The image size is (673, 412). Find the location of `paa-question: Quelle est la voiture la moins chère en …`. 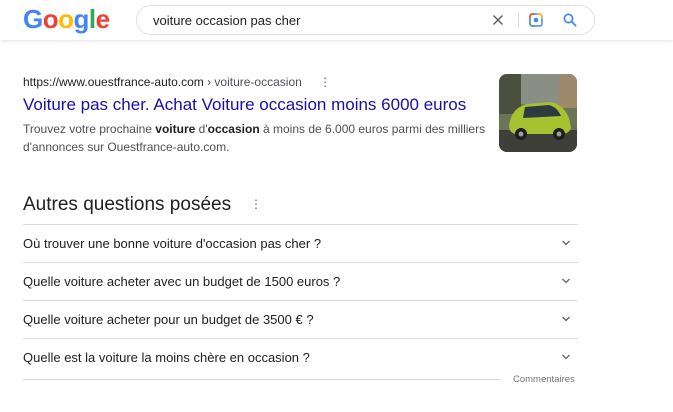

paa-question: Quelle est la voiture la moins chère en … is located at coordinates (300, 357).